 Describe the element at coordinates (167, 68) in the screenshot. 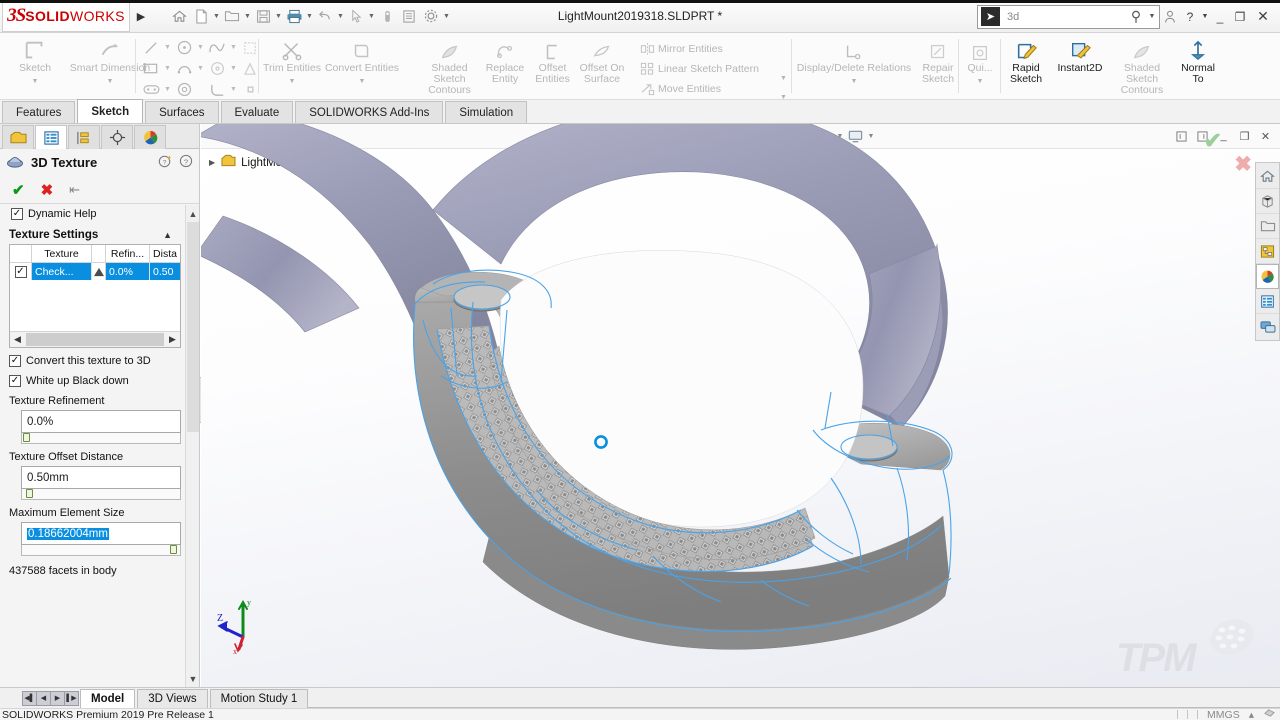

I see `rectangle-caret-icon: ▼` at that location.